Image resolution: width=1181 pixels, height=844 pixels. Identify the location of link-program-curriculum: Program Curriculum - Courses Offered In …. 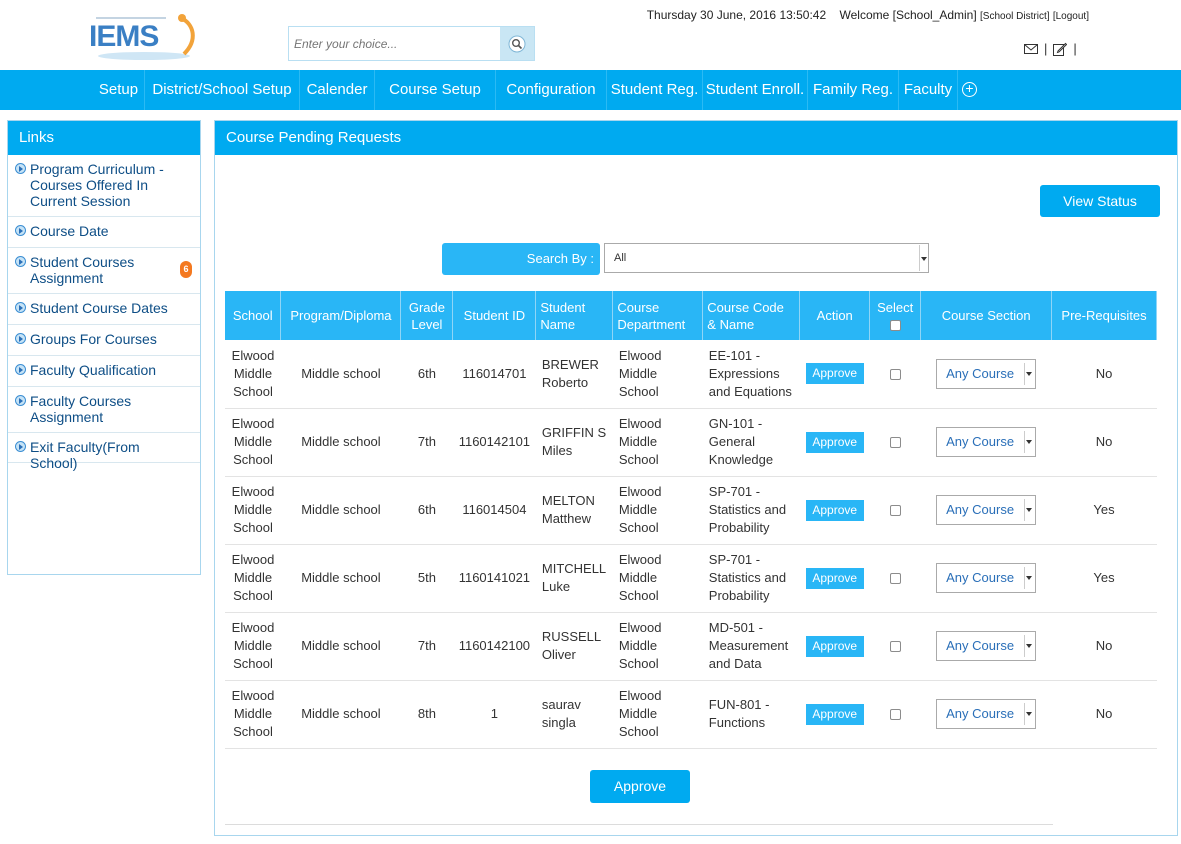
(104, 186).